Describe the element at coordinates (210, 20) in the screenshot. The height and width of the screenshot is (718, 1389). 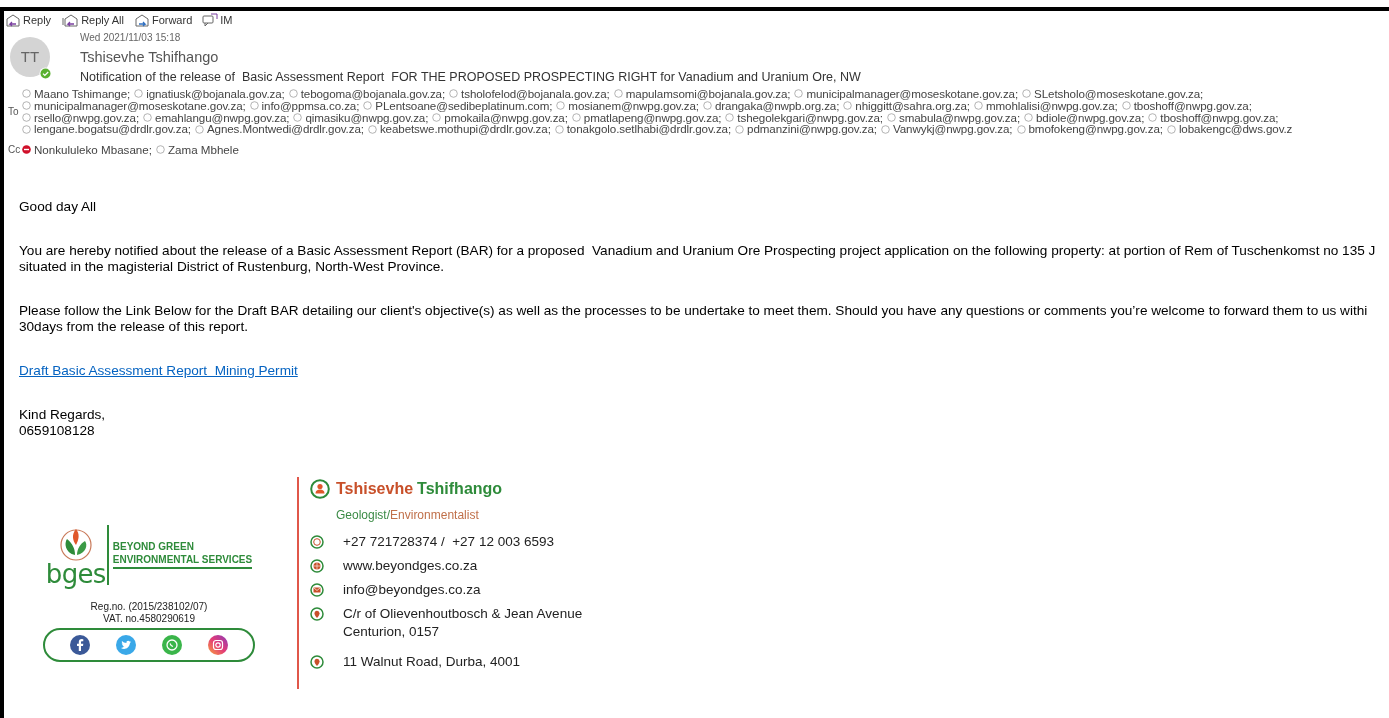
I see `chat-icon` at that location.